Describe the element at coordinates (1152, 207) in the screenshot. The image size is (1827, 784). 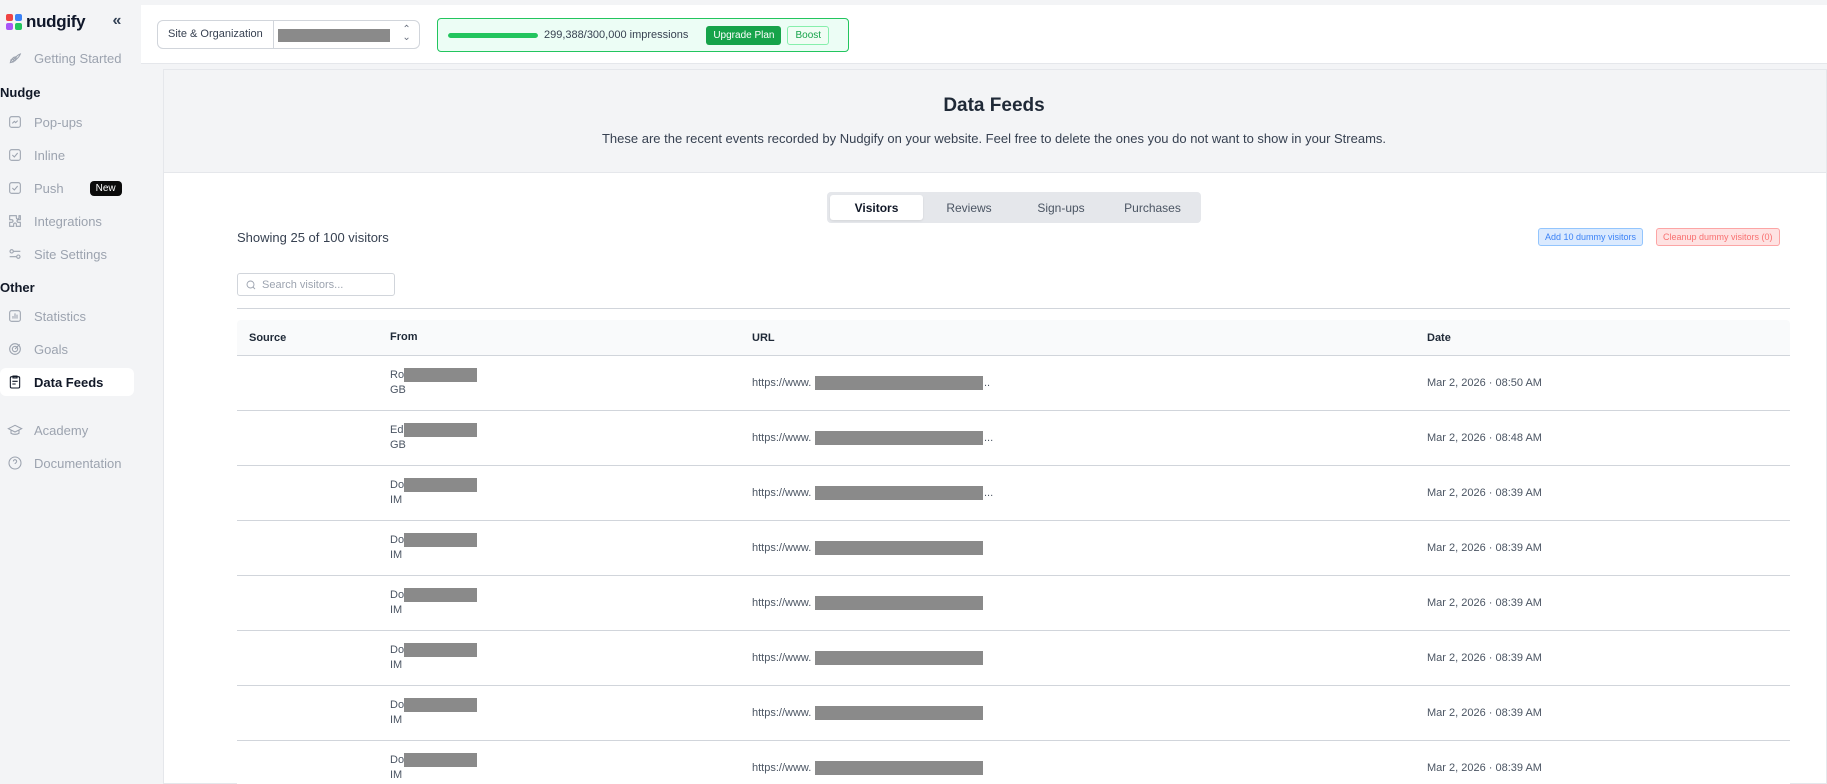
I see `tab-purchases: Purchases` at that location.